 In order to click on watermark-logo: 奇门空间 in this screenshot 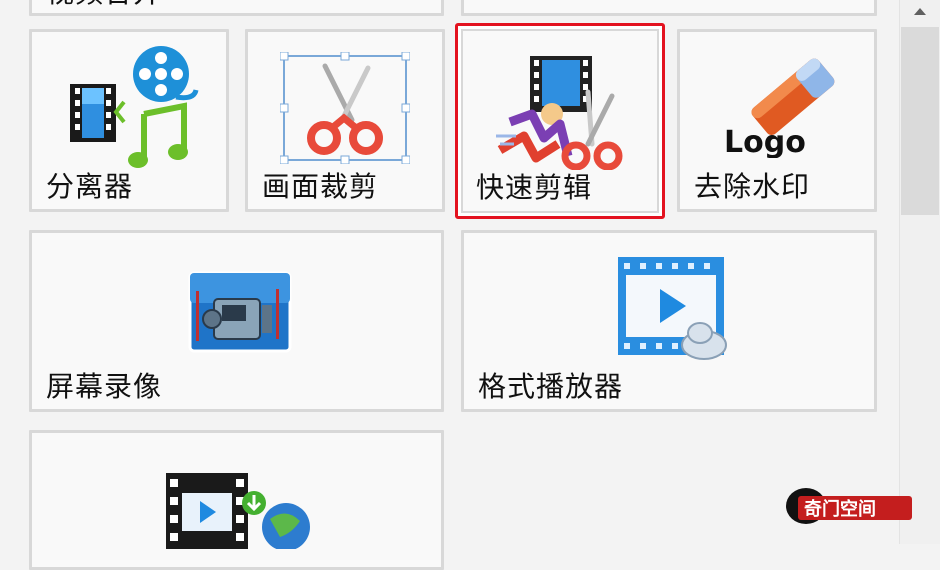, I will do `click(849, 506)`.